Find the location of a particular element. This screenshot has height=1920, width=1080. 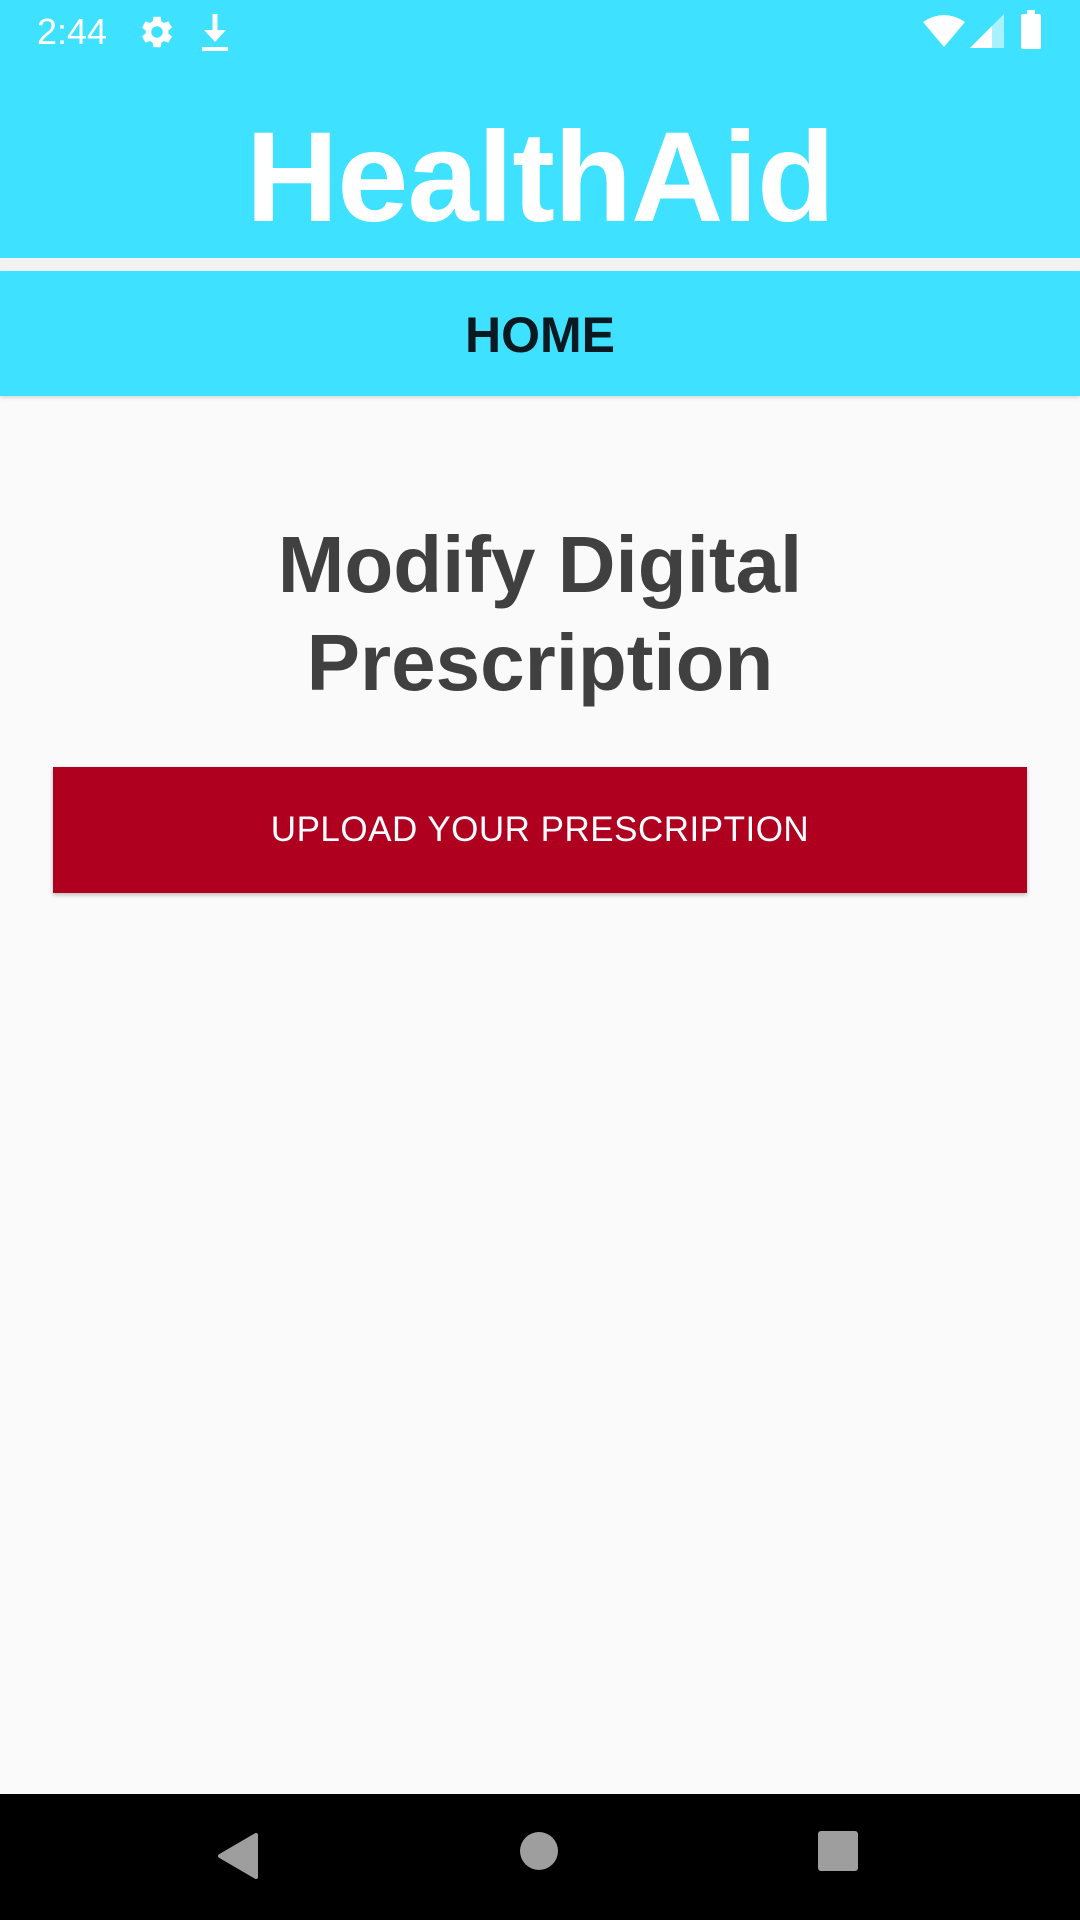

back-icon is located at coordinates (238, 1856).